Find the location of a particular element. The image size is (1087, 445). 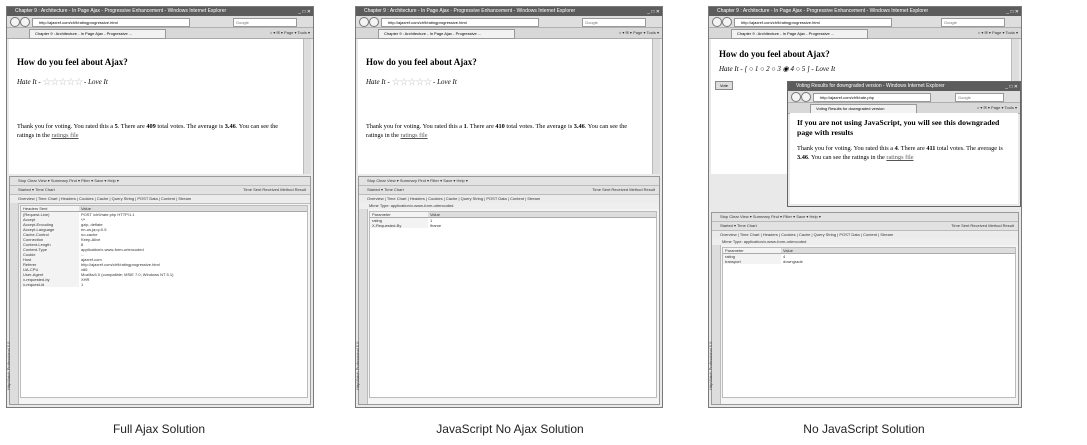

table-row: transport downgrade is located at coordinates (763, 261).